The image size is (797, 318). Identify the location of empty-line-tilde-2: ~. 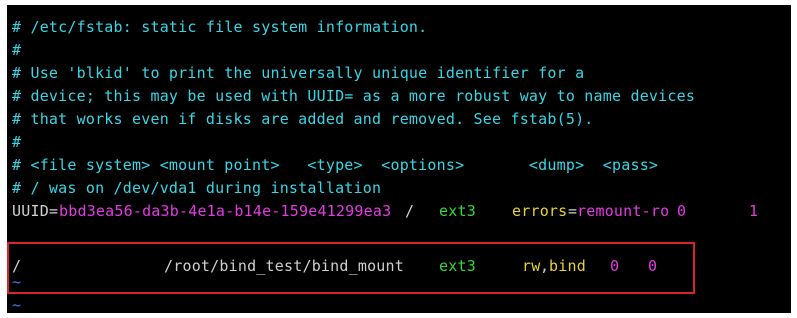
(17, 304).